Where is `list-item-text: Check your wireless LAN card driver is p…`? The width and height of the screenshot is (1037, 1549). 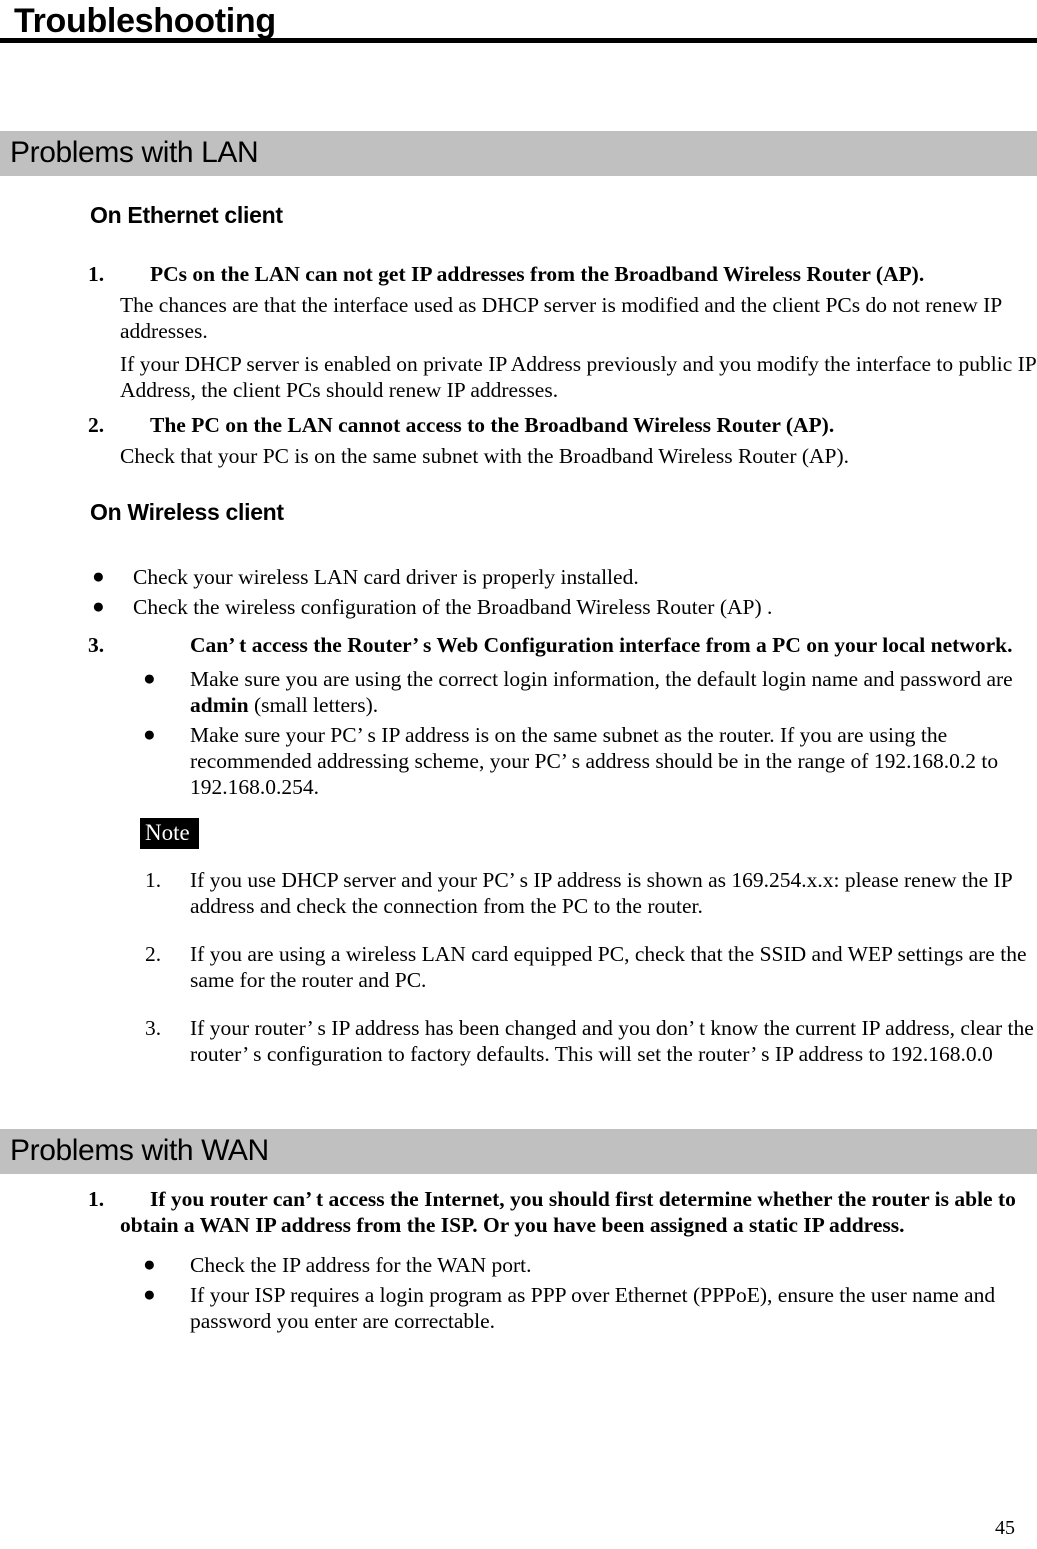 list-item-text: Check your wireless LAN card driver is p… is located at coordinates (386, 577).